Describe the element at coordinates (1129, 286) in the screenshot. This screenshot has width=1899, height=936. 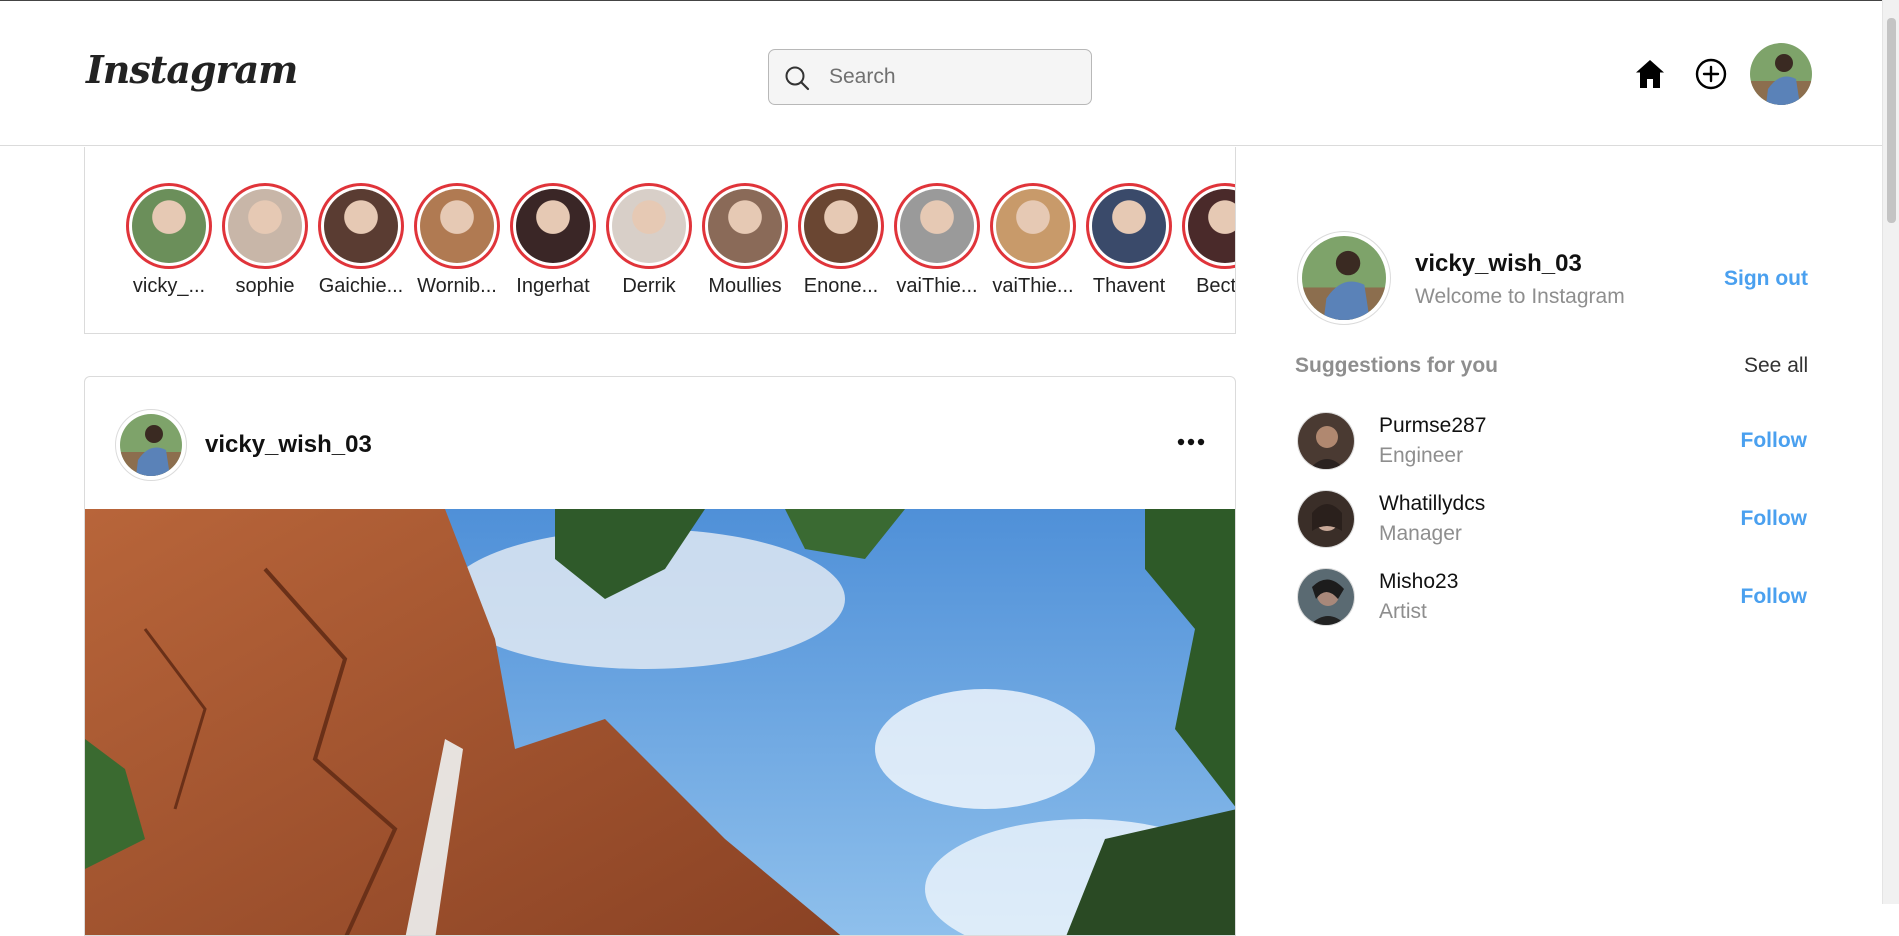
I see `story-label: Thavent` at that location.